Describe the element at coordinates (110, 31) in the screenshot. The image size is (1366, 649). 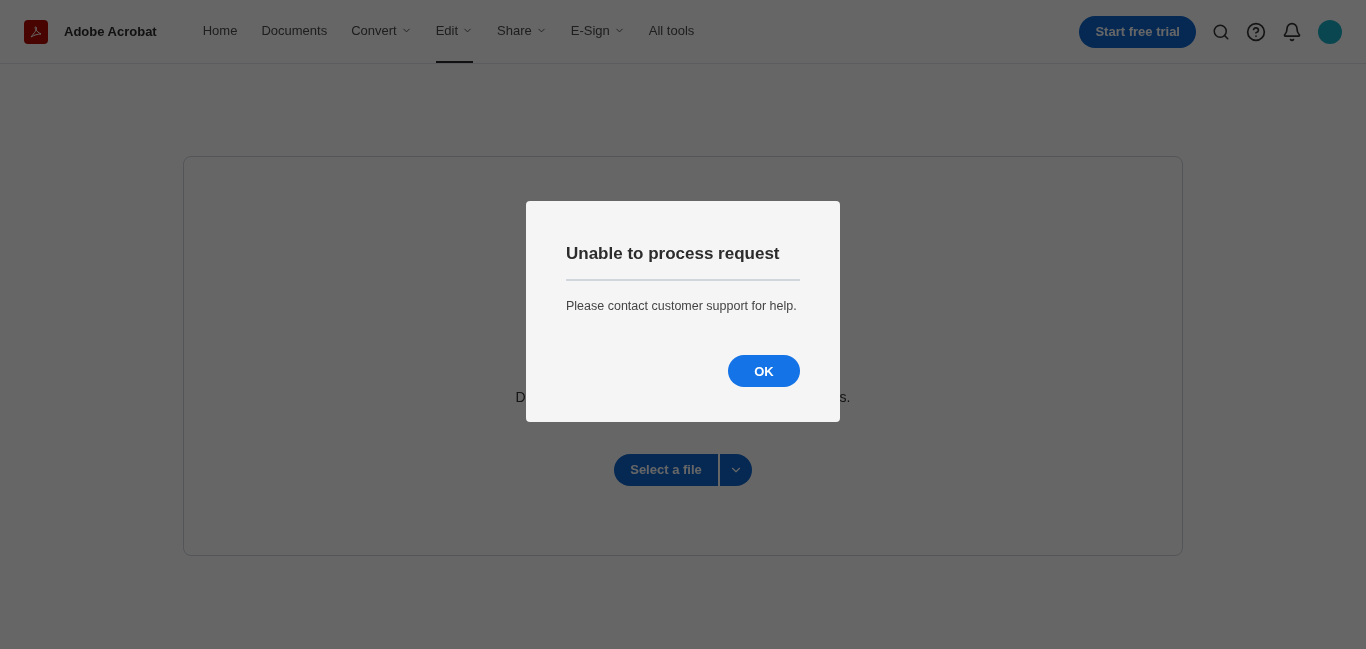
I see `app-name: Adobe Acrobat` at that location.